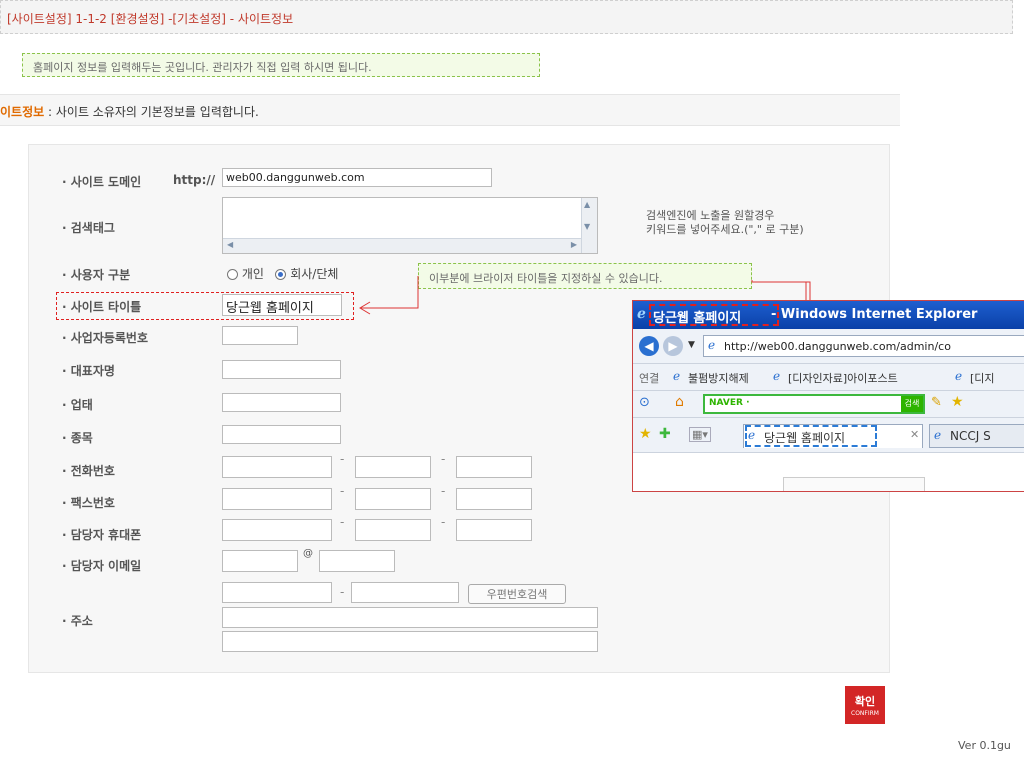  What do you see at coordinates (88, 503) in the screenshot?
I see `fax-label: · 팩스번호` at bounding box center [88, 503].